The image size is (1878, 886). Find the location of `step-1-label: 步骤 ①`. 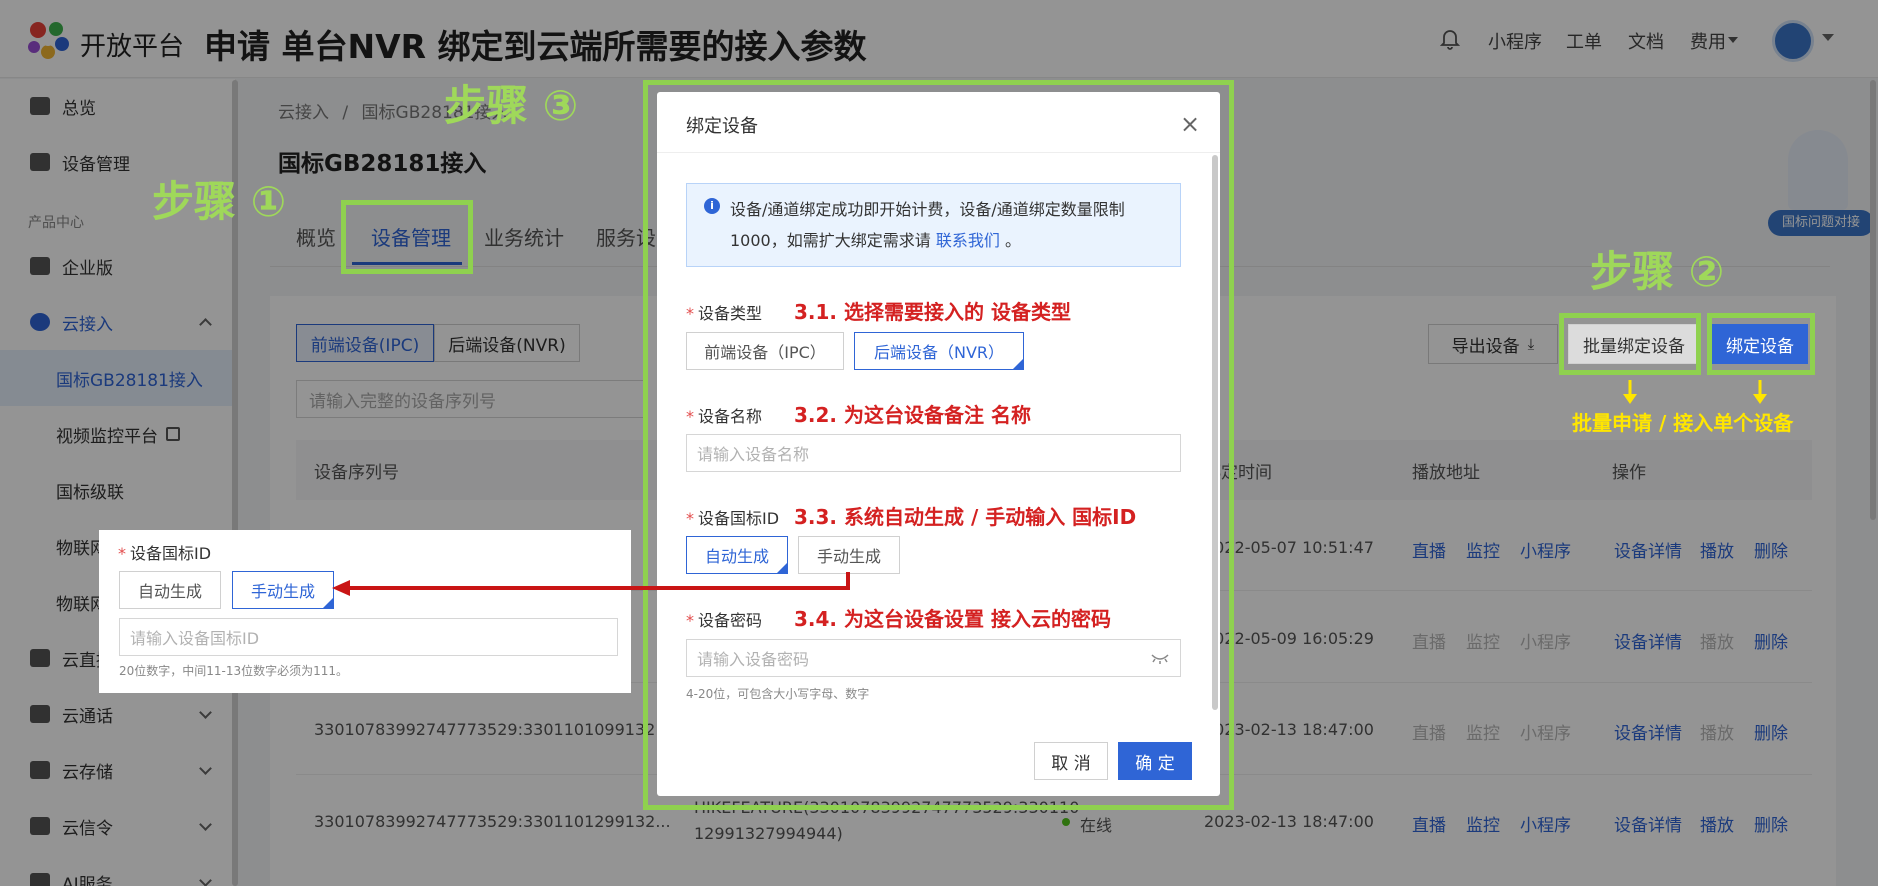

step-1-label: 步骤 ① is located at coordinates (219, 201).